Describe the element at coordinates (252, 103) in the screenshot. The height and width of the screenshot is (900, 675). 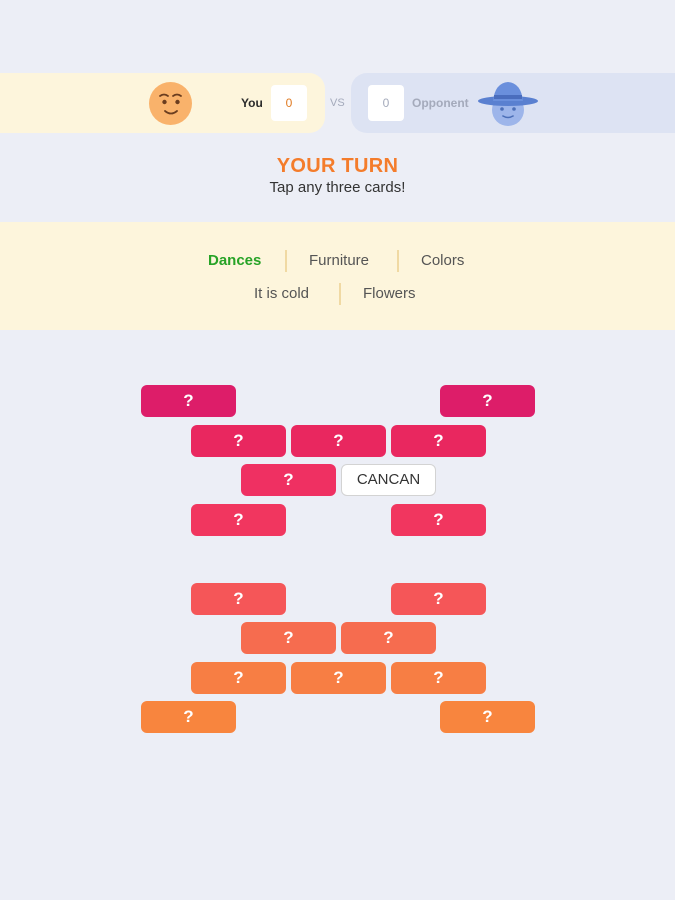
I see `player-you-name: You` at that location.